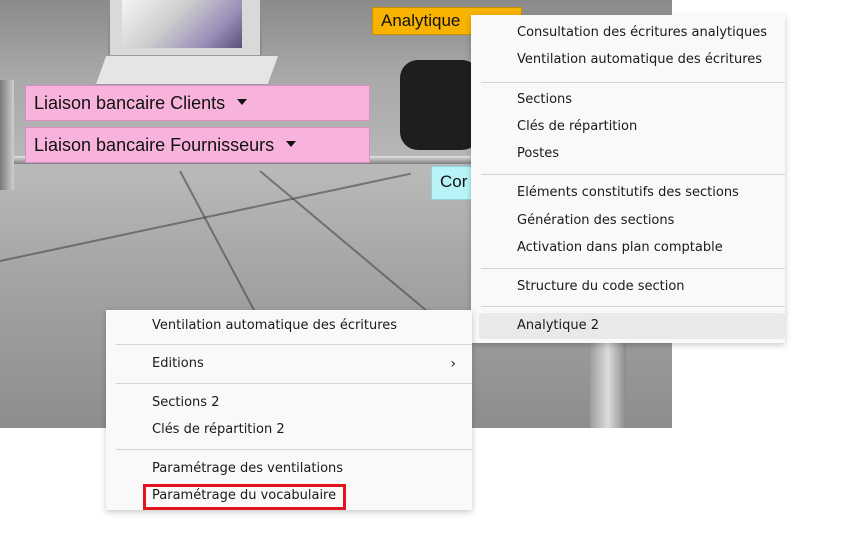 This screenshot has width=843, height=541. What do you see at coordinates (289, 326) in the screenshot?
I see `menu-item-ventilation-automatique-2: Ventilation automatique des écritures` at bounding box center [289, 326].